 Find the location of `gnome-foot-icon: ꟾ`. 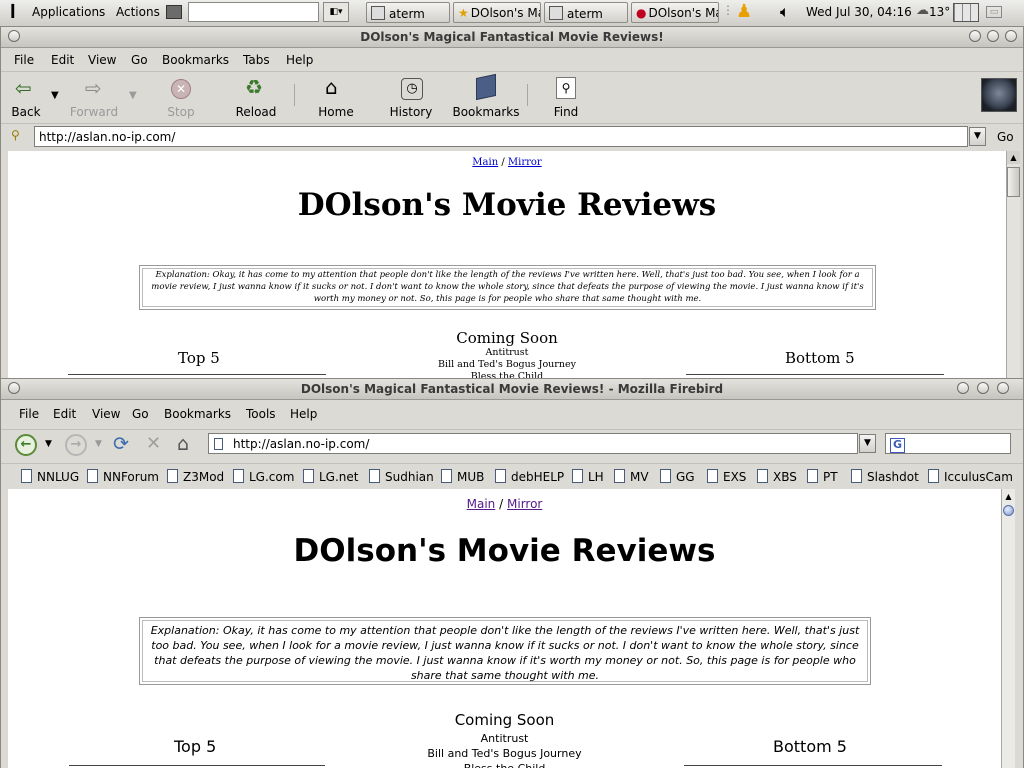

gnome-foot-icon: ꟾ is located at coordinates (13, 13).